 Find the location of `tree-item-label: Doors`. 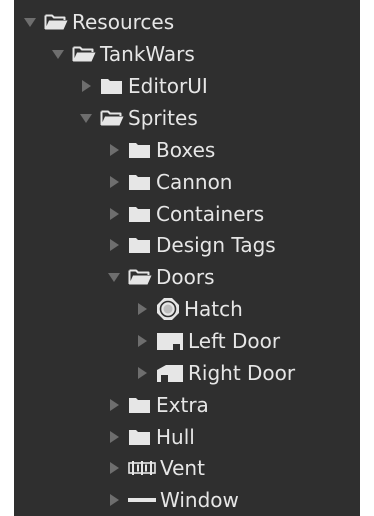

tree-item-label: Doors is located at coordinates (185, 277).